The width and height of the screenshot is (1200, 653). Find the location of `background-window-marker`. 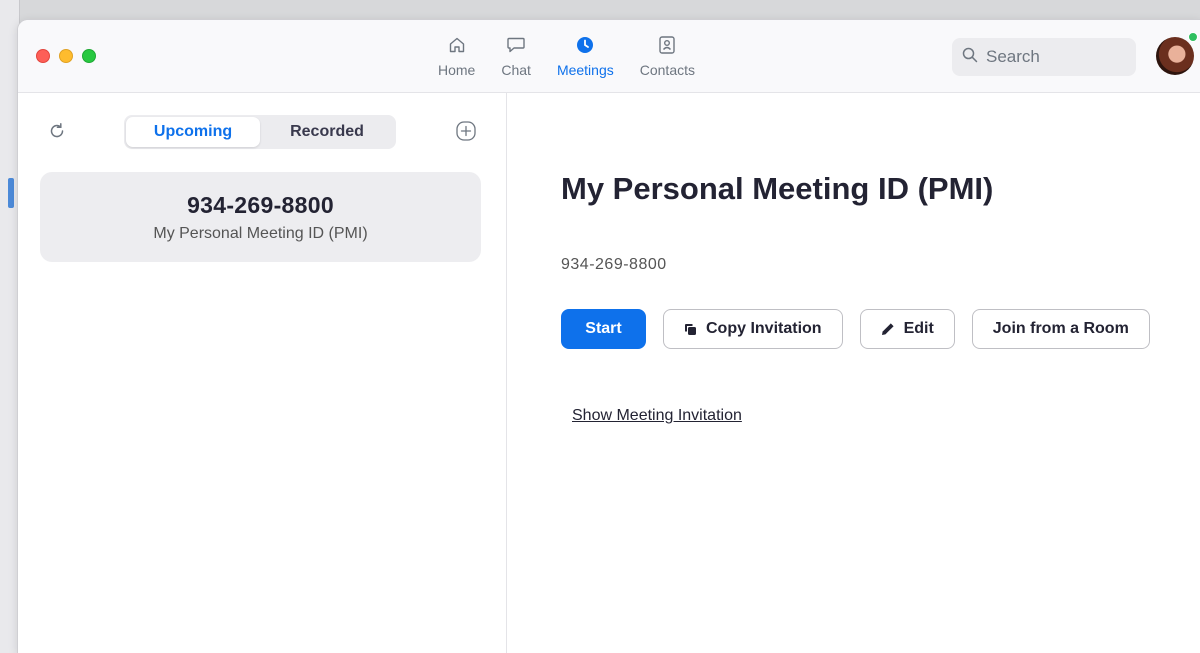

background-window-marker is located at coordinates (11, 193).